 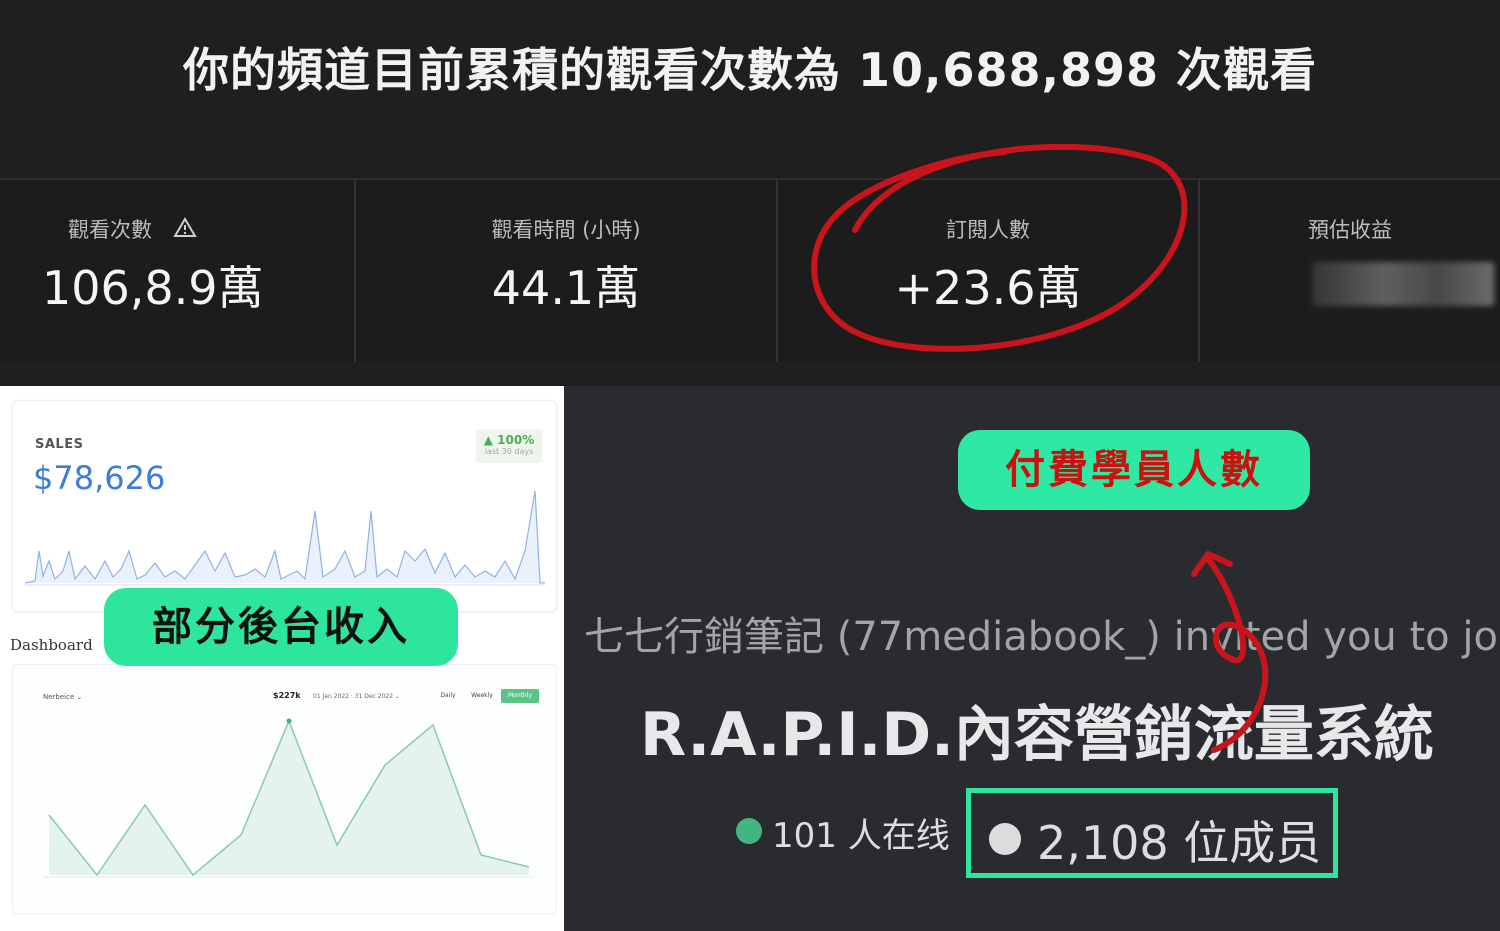 I want to click on dashboard-date-range: 01 Jan 2022 · 31 Dec 2022 ⌄, so click(x=356, y=696).